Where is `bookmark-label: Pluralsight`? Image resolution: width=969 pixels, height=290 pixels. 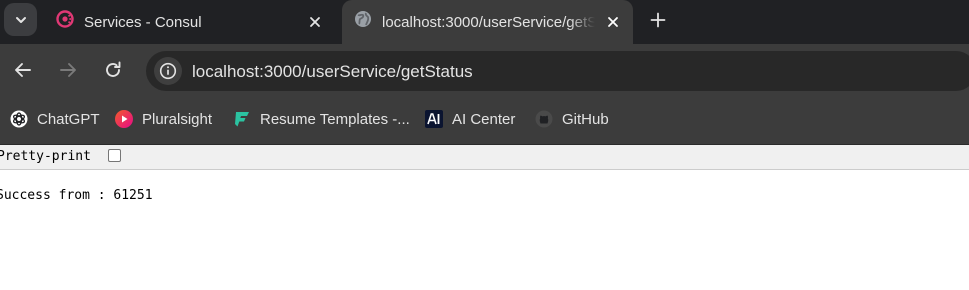
bookmark-label: Pluralsight is located at coordinates (177, 119).